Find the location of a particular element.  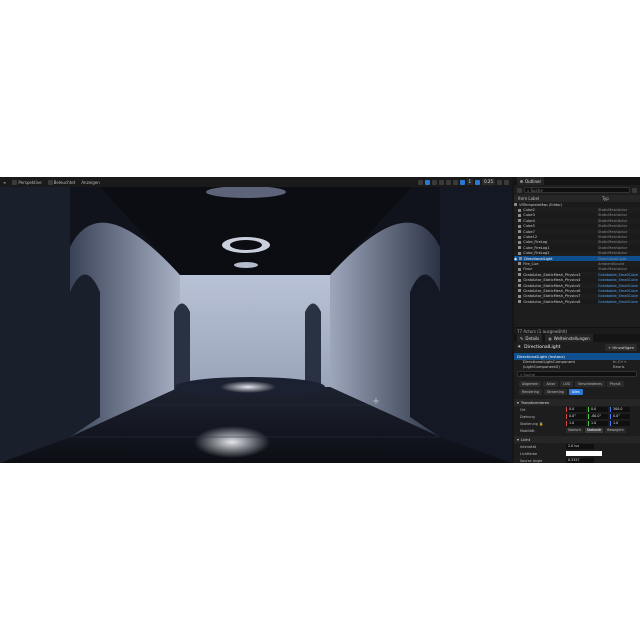

category-button: Rendering is located at coordinates (530, 392).